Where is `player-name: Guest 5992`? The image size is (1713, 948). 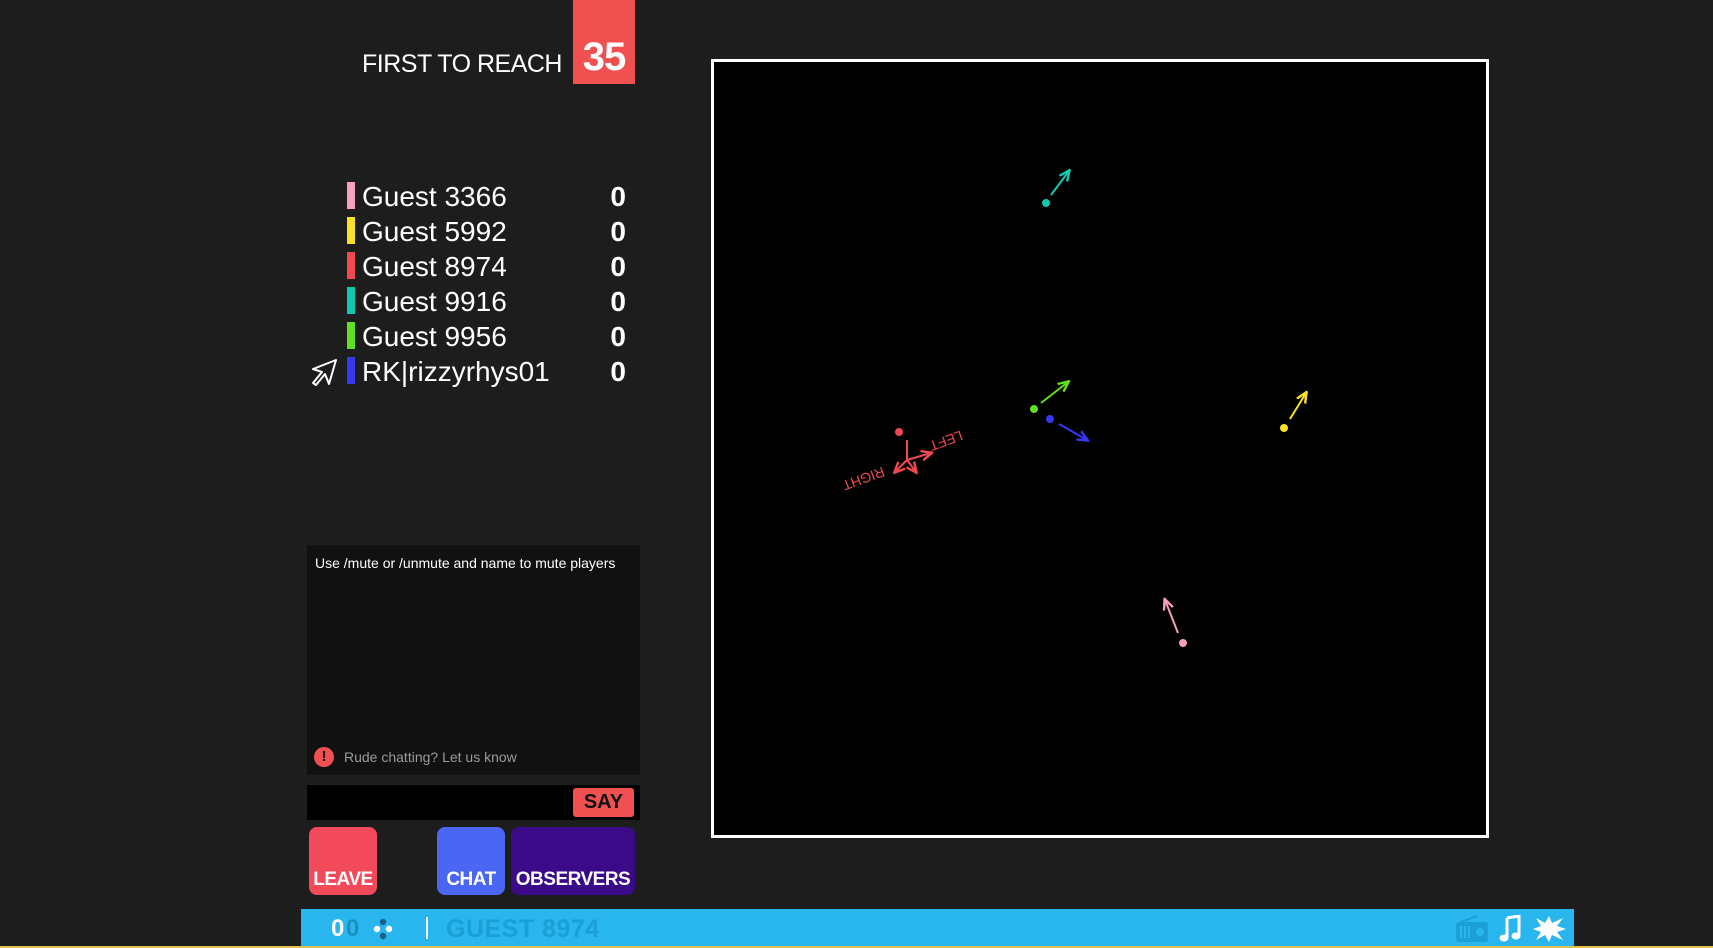
player-name: Guest 5992 is located at coordinates (434, 231).